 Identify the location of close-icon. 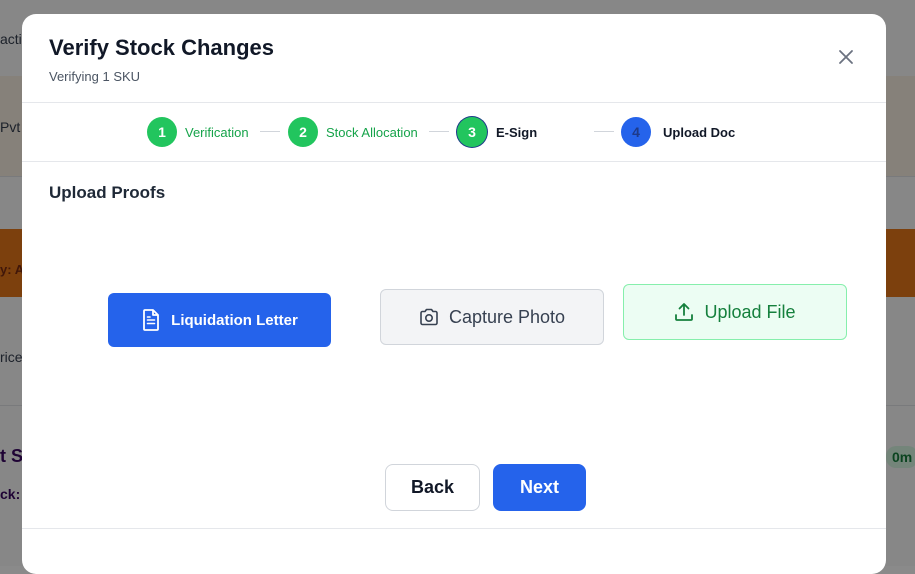
(846, 57).